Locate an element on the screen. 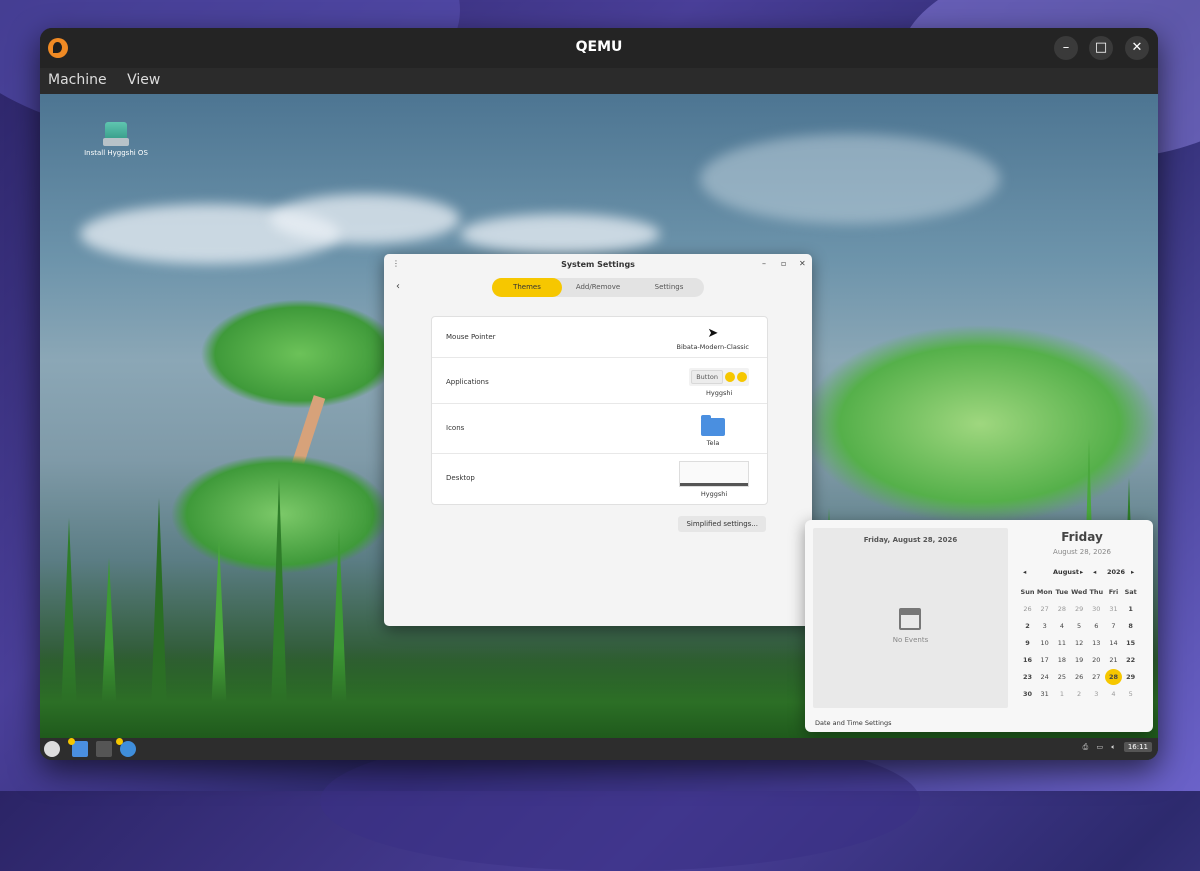  desktop-label: Desktop is located at coordinates (460, 478).